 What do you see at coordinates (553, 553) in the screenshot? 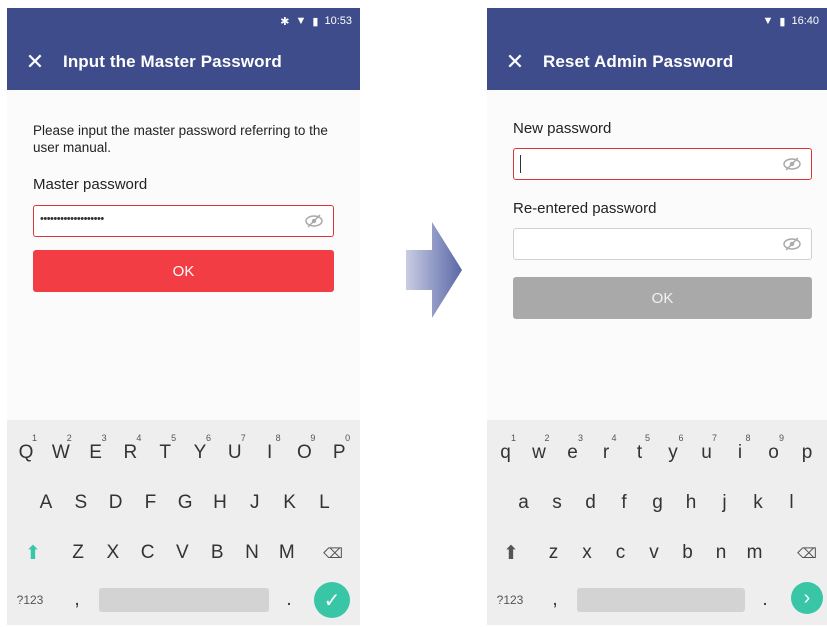
I see `key-z: z` at bounding box center [553, 553].